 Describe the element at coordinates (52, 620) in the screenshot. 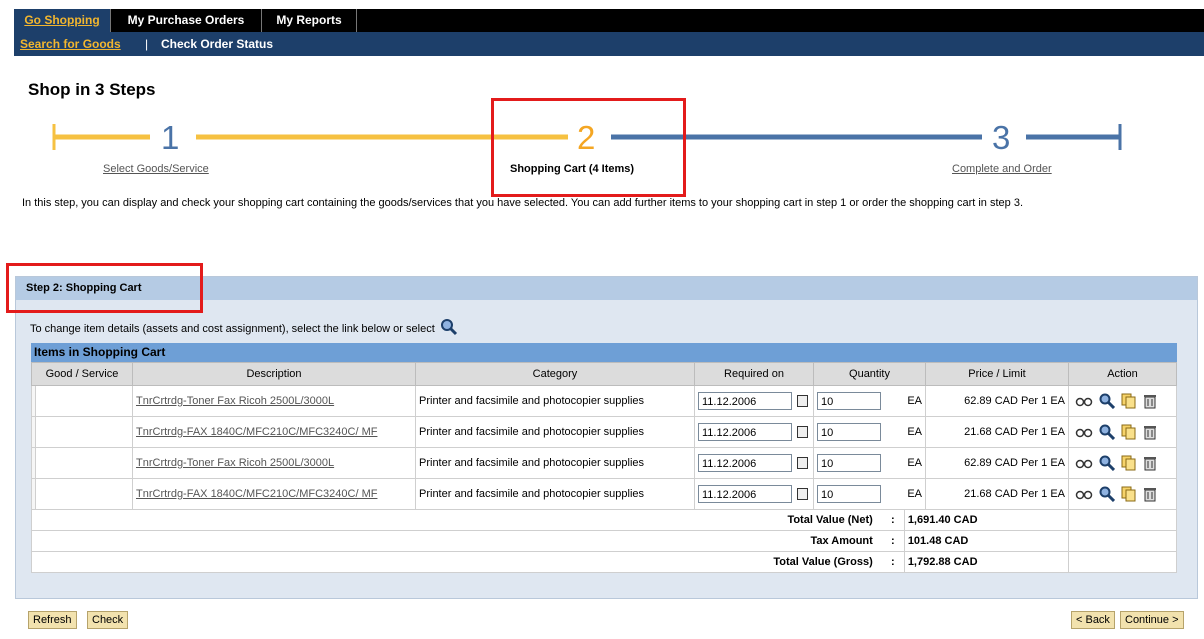

I see `refresh-button: Refresh` at that location.